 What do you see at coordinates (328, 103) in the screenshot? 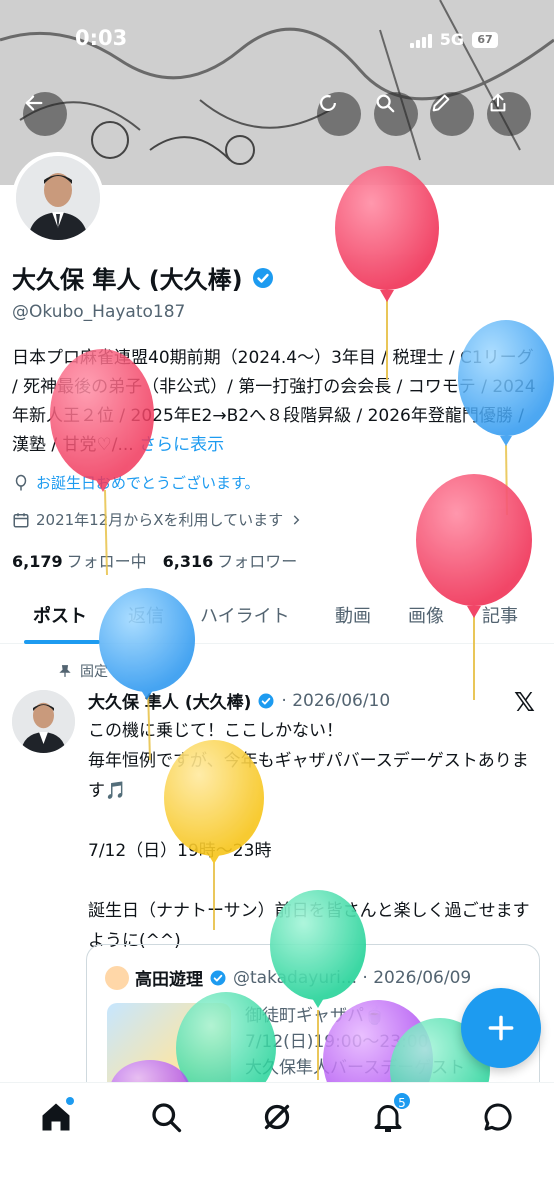
I see `refresh-icon` at bounding box center [328, 103].